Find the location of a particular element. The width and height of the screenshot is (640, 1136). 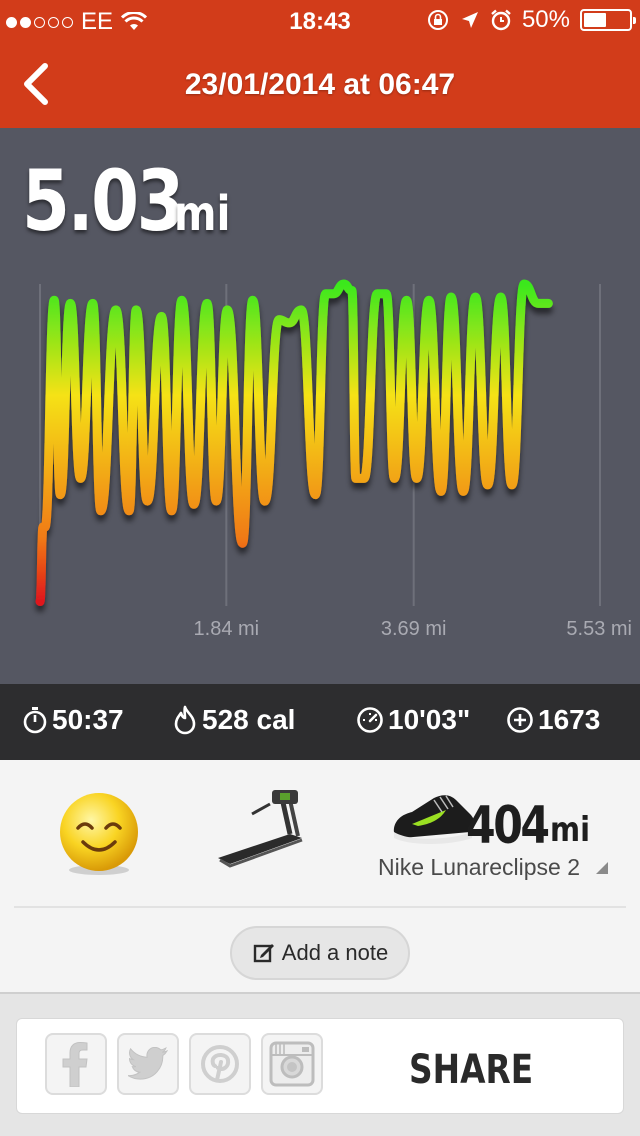

treadmill-icon is located at coordinates (262, 832).